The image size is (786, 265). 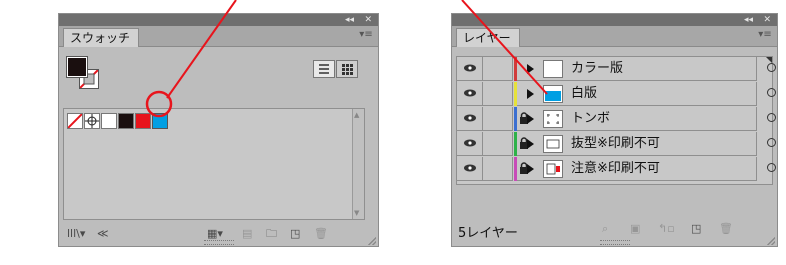 I want to click on fill-stroke-indicator, so click(x=83, y=73).